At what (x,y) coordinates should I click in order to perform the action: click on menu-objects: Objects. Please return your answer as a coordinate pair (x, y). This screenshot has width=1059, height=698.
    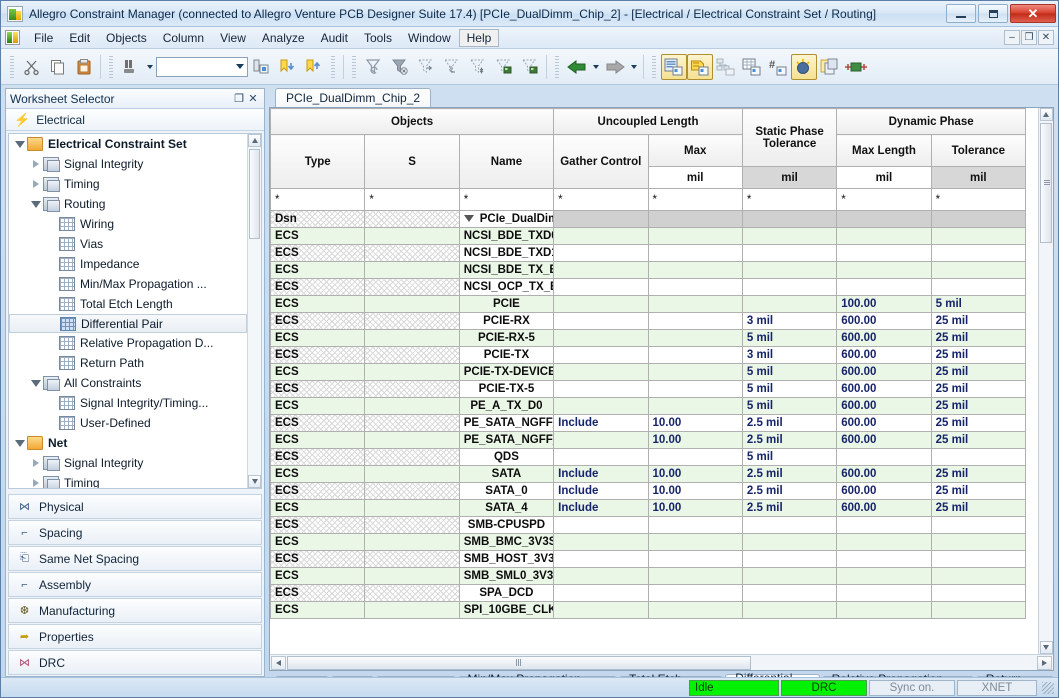
    Looking at the image, I should click on (126, 38).